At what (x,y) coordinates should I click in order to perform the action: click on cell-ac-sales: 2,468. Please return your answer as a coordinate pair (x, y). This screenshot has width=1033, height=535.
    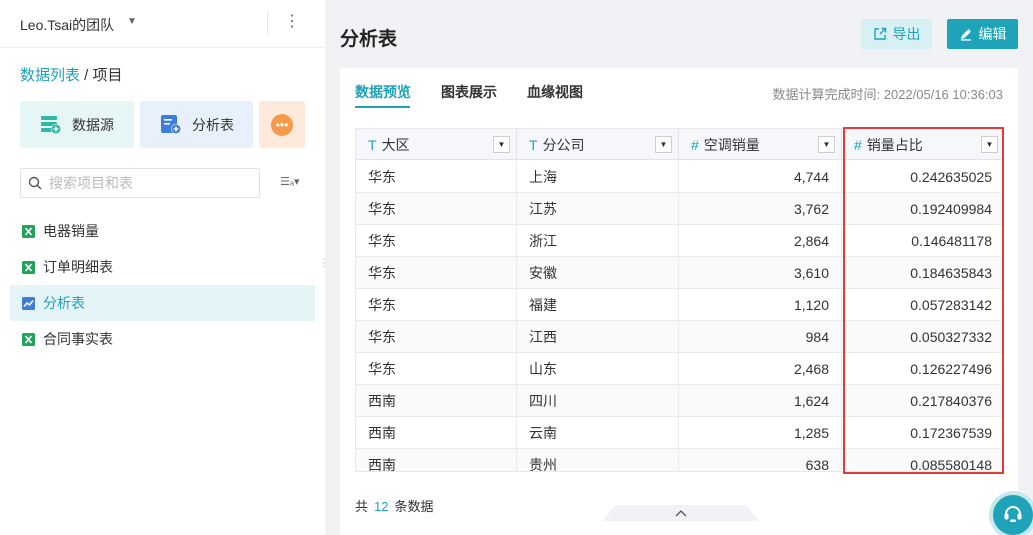
    Looking at the image, I should click on (760, 369).